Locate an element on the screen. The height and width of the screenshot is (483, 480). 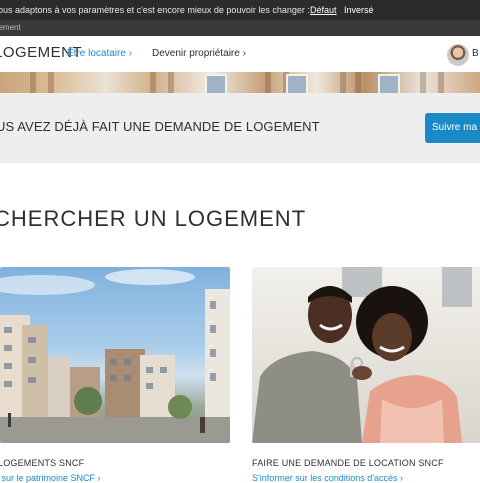
rental-request-card-title: FAIRE UNE DEMANDE DE LOCATION SNCF is located at coordinates (348, 463).